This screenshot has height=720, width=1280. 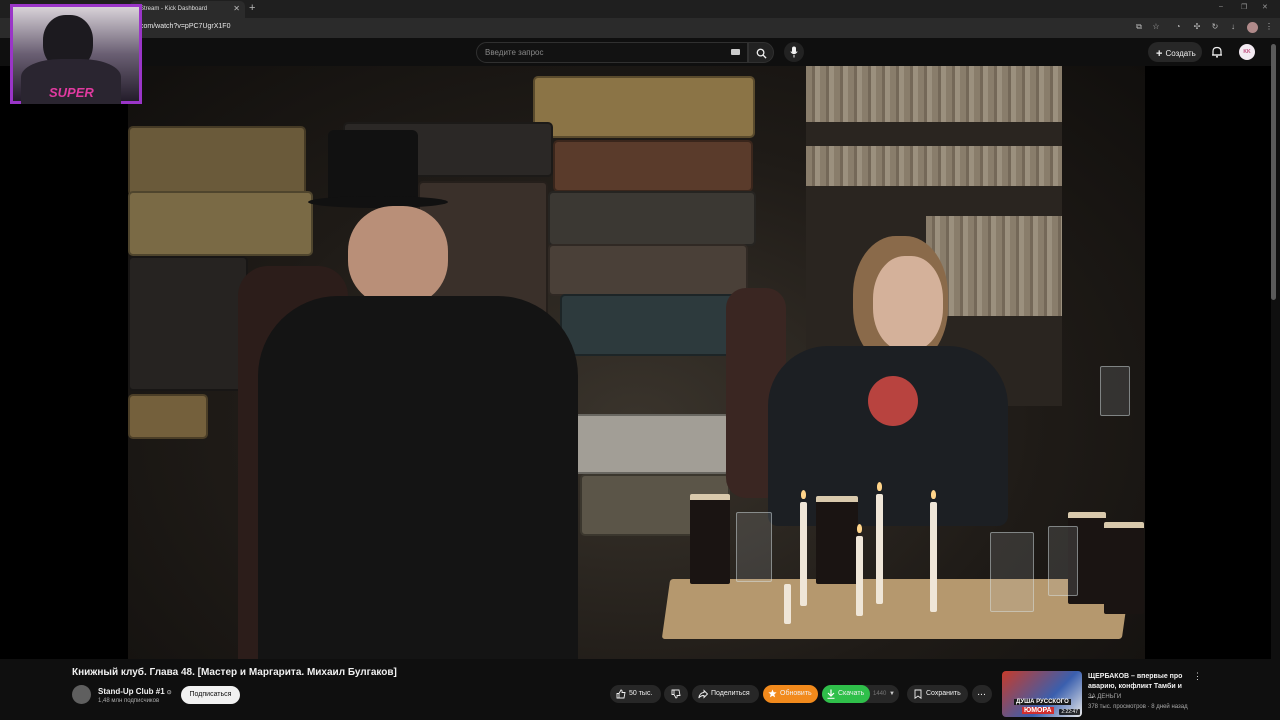 I want to click on restore-icon: ❐, so click(x=1244, y=7).